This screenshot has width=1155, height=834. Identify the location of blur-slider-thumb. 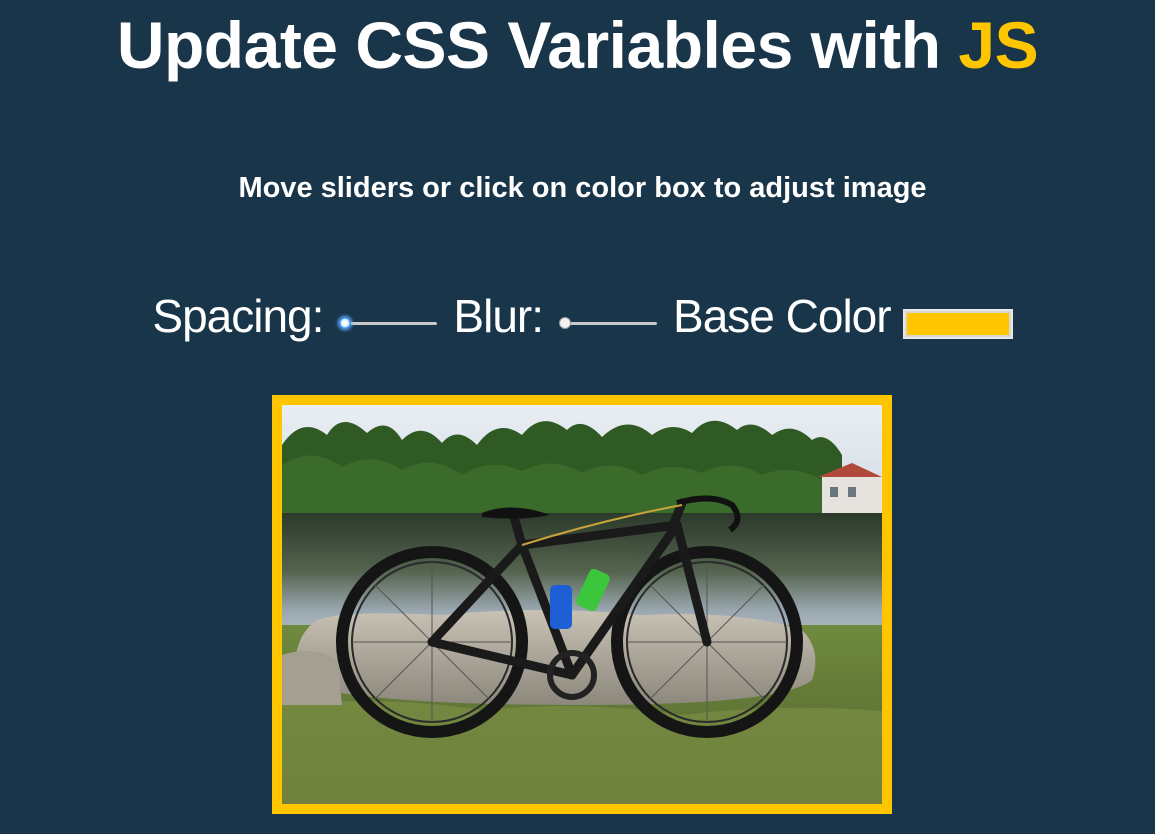
(565, 323).